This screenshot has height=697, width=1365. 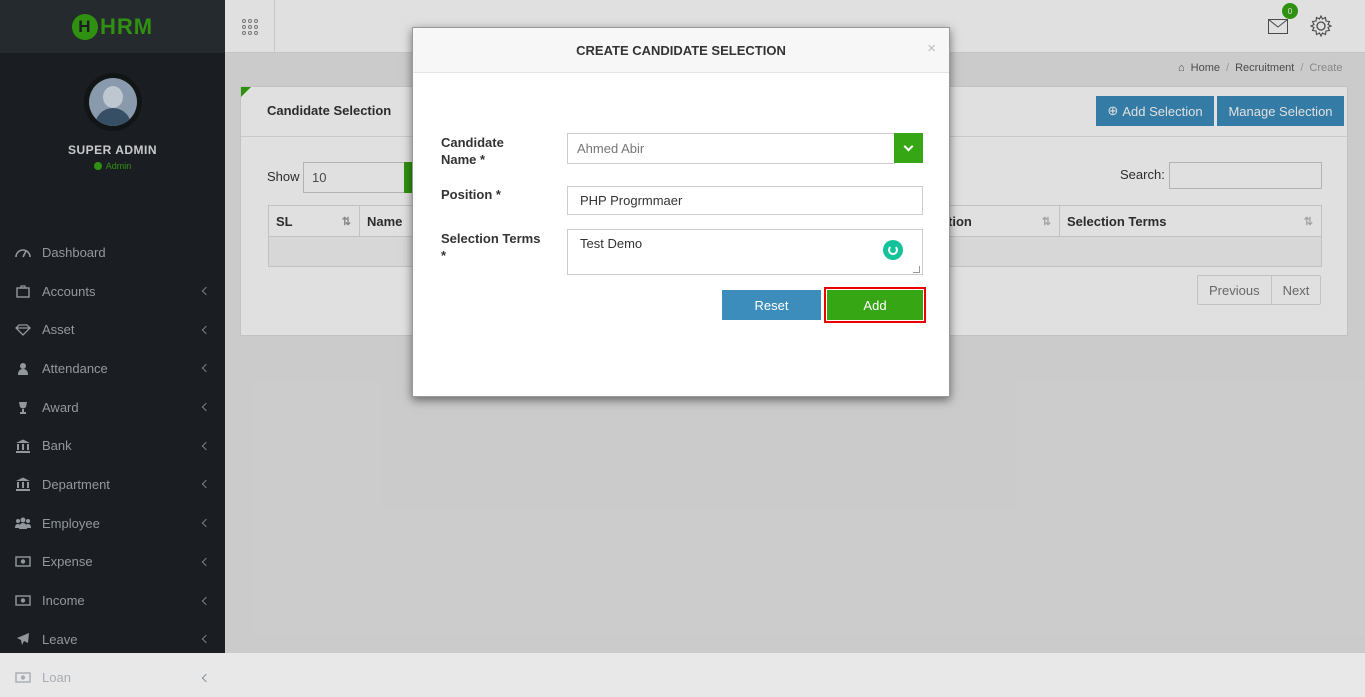 What do you see at coordinates (893, 250) in the screenshot?
I see `grammarly-icon` at bounding box center [893, 250].